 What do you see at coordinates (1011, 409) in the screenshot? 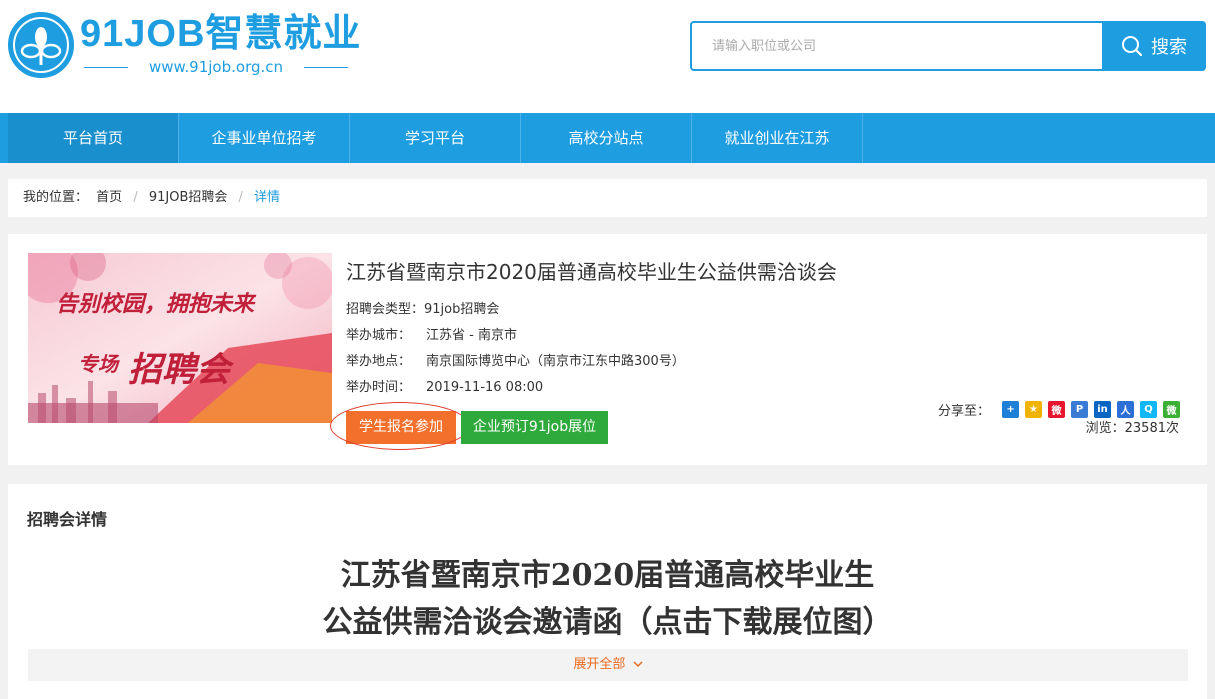
I see `share-more-icon: +` at bounding box center [1011, 409].